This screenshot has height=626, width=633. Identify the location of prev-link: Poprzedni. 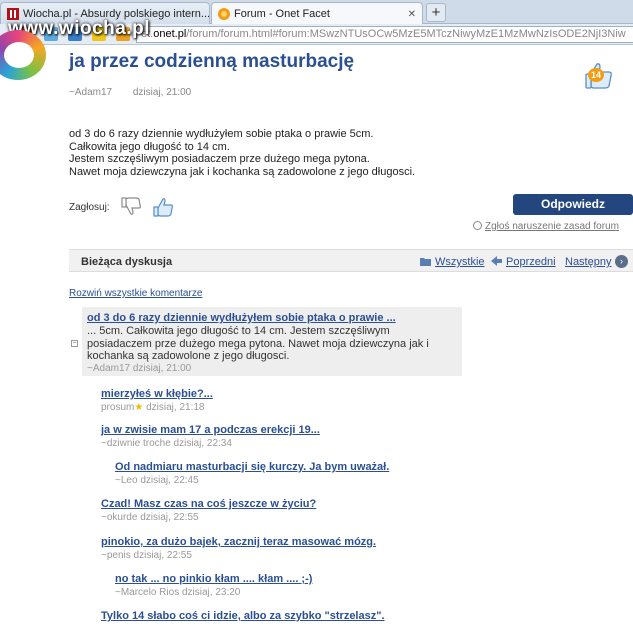
(531, 262).